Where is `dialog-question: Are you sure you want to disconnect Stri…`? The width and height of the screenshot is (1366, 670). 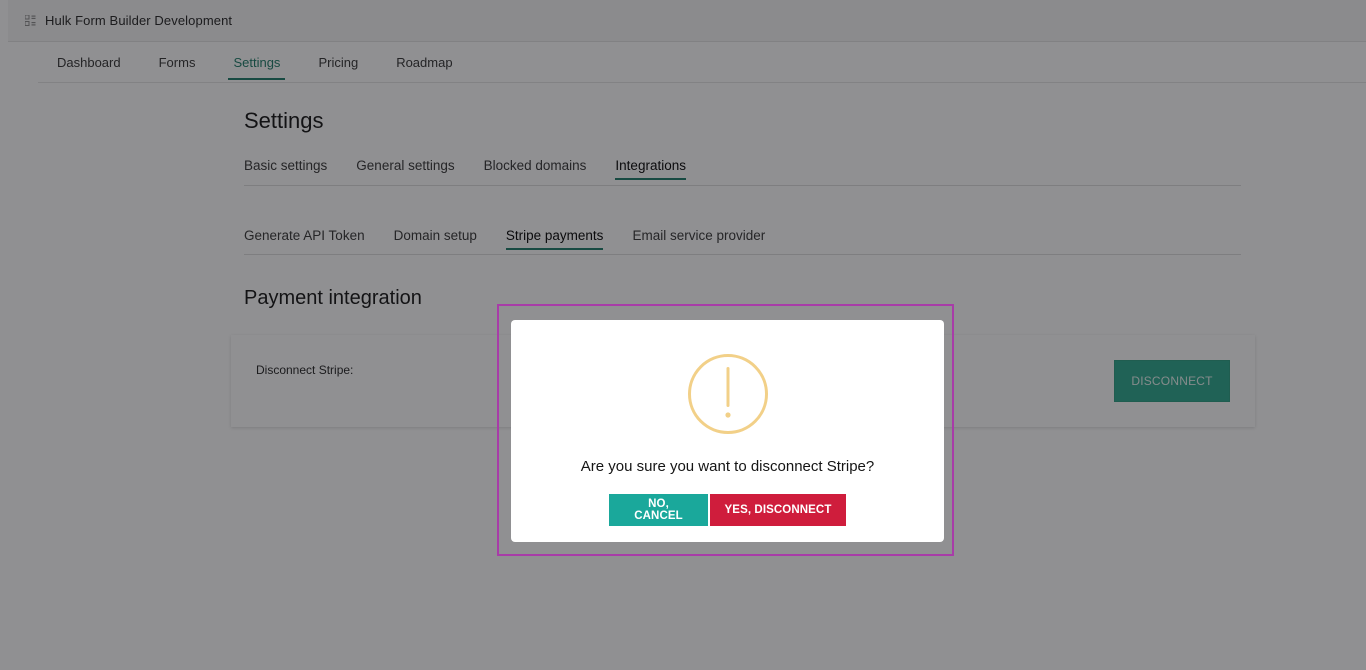
dialog-question: Are you sure you want to disconnect Stri… is located at coordinates (727, 466).